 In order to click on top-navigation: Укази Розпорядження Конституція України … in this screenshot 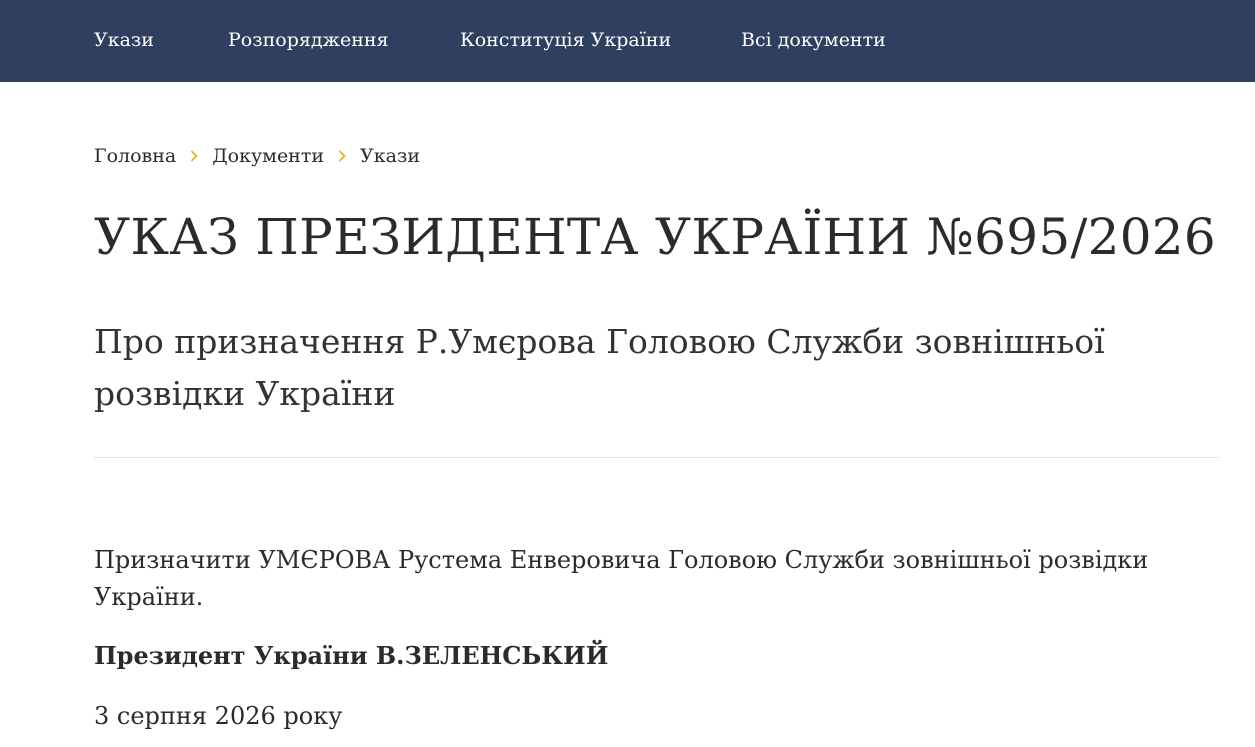, I will do `click(627, 41)`.